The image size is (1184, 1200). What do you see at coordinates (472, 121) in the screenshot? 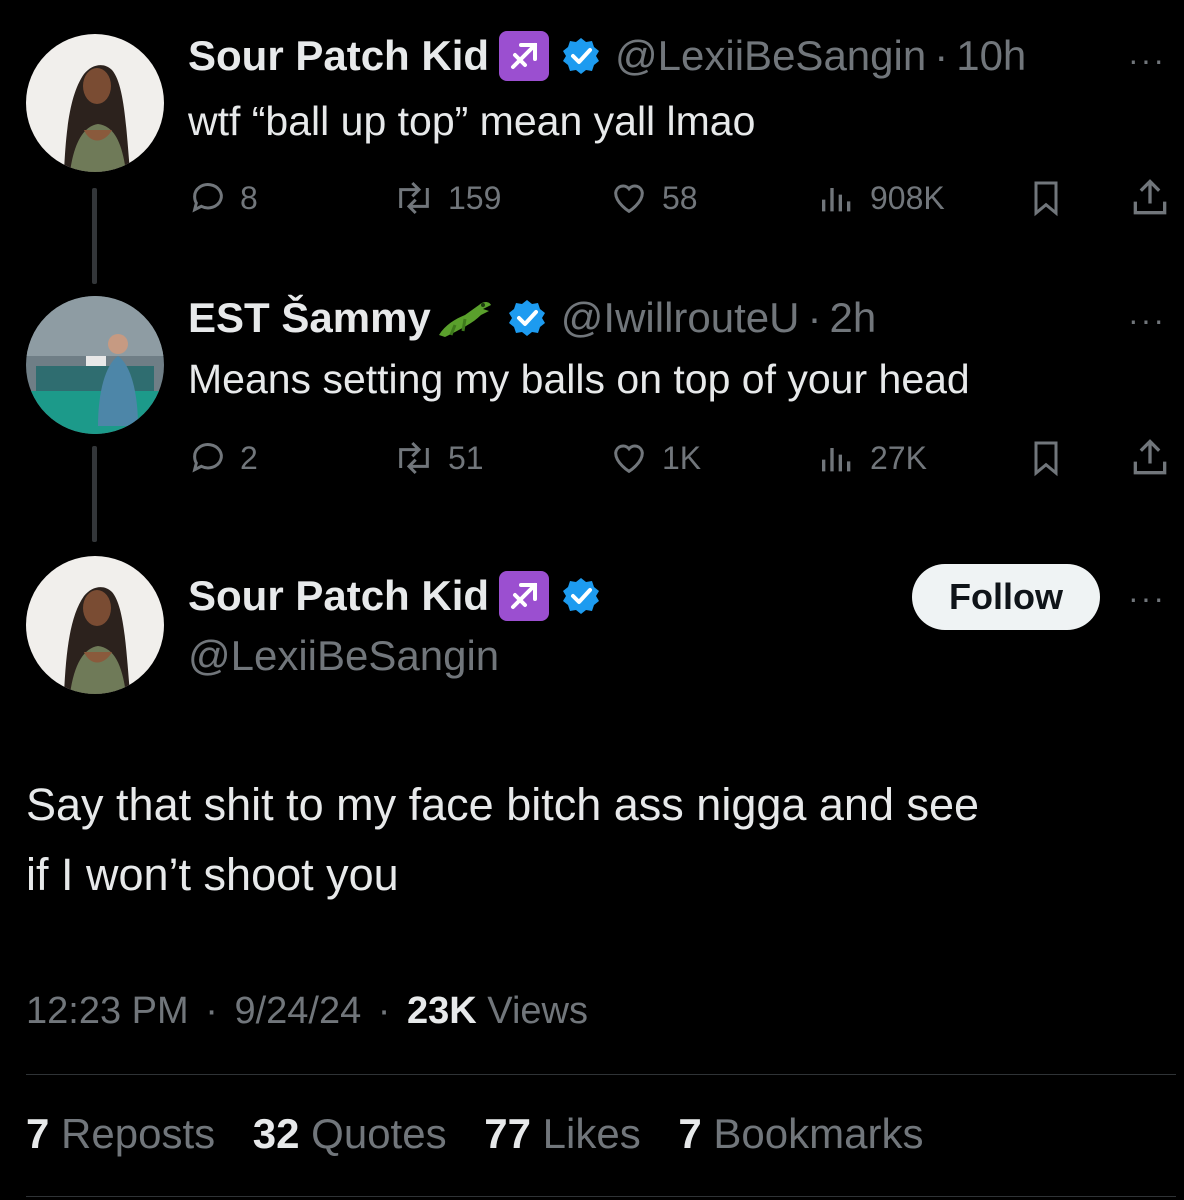
I see `tweet1-text: wtf “ball up top” mean yall lmao` at bounding box center [472, 121].